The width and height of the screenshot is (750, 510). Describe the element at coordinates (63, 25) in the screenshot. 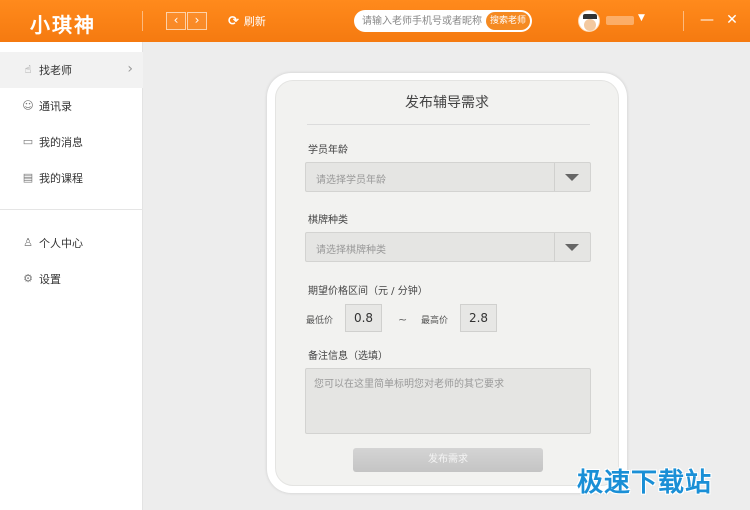

I see `app-logo: 小琪神` at that location.